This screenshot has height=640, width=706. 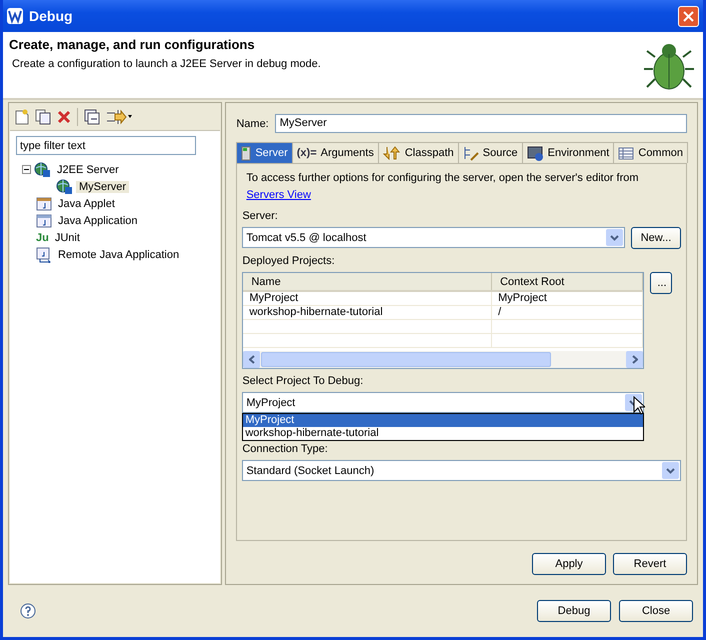 What do you see at coordinates (535, 153) in the screenshot?
I see `environment-icon` at bounding box center [535, 153].